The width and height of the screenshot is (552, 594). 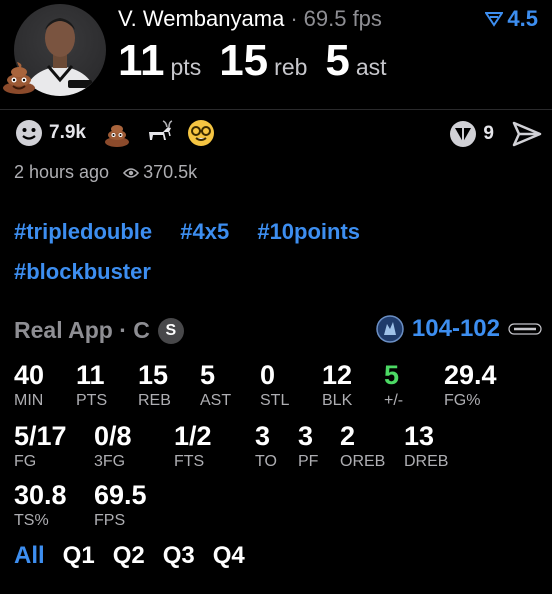 I want to click on timberwolves-logo-icon, so click(x=390, y=329).